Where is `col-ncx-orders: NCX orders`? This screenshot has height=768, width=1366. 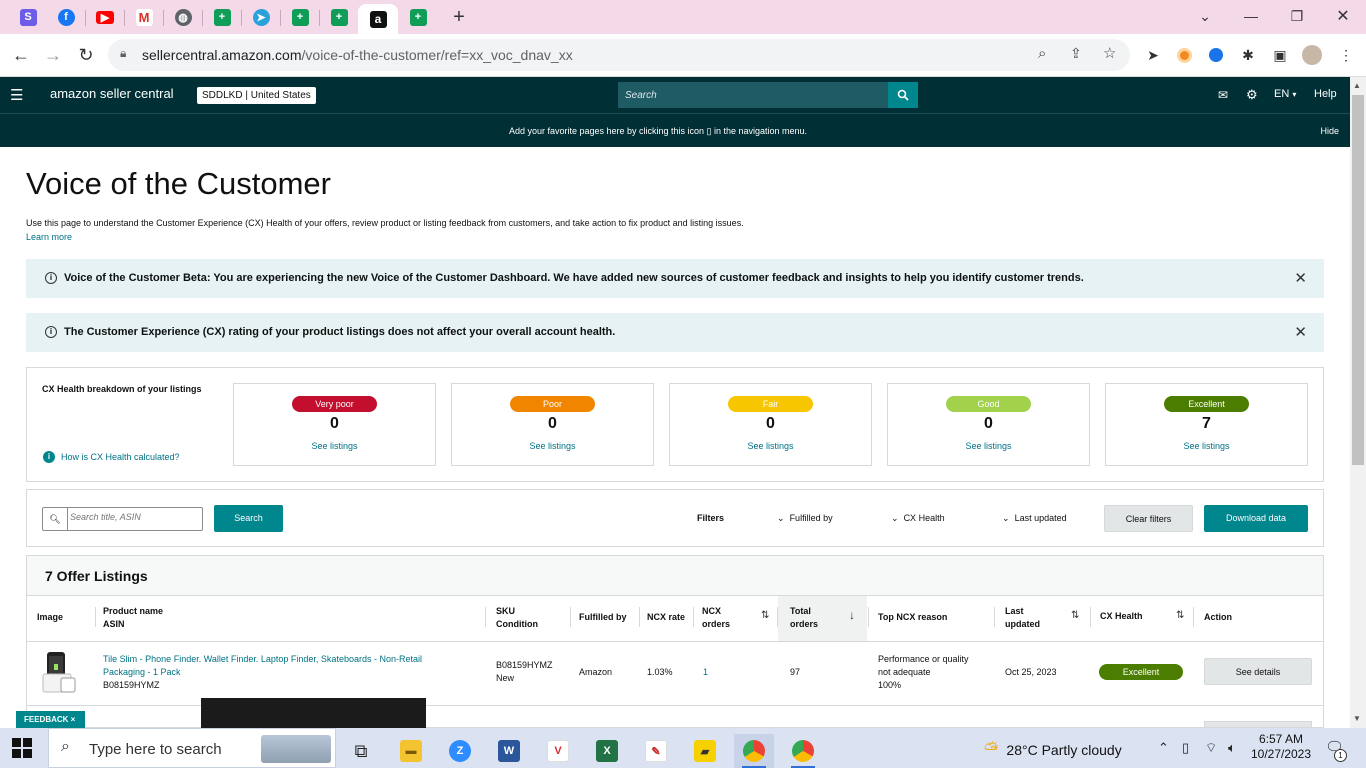
col-ncx-orders: NCX orders is located at coordinates (716, 618).